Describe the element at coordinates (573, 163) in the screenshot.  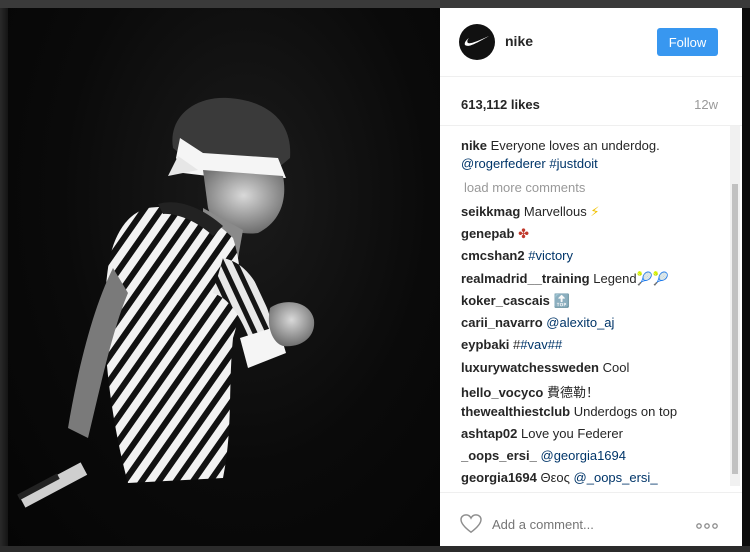
I see `caption-tag-hashtag: #justdoit` at that location.